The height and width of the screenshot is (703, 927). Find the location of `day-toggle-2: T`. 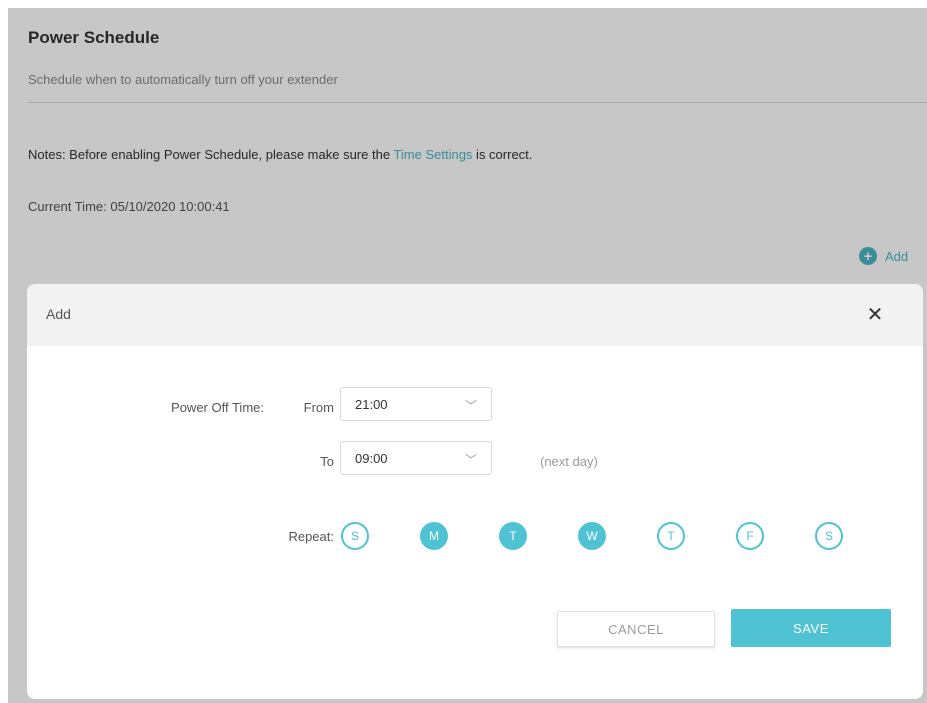

day-toggle-2: T is located at coordinates (513, 536).